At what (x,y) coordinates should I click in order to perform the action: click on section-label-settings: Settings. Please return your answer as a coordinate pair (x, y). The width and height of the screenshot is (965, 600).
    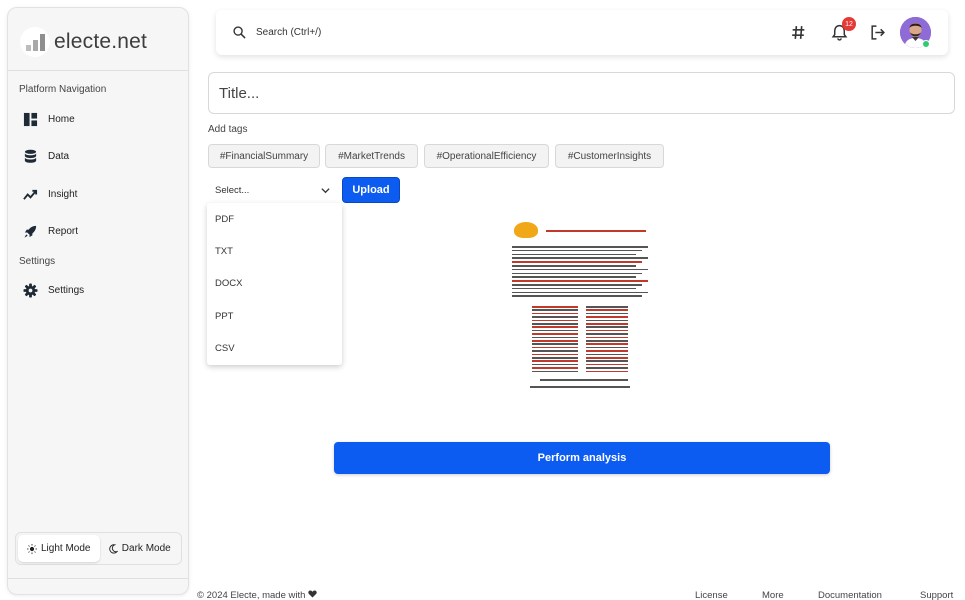
    Looking at the image, I should click on (37, 261).